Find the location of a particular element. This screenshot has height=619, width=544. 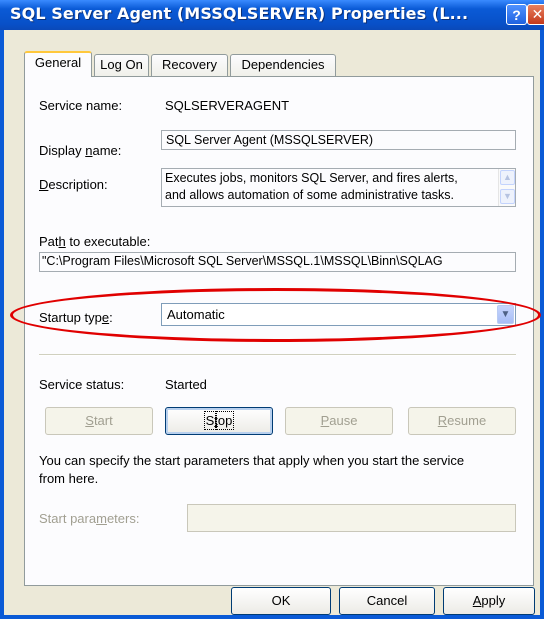

path-to-executable-label: Path to executable: is located at coordinates (95, 241).